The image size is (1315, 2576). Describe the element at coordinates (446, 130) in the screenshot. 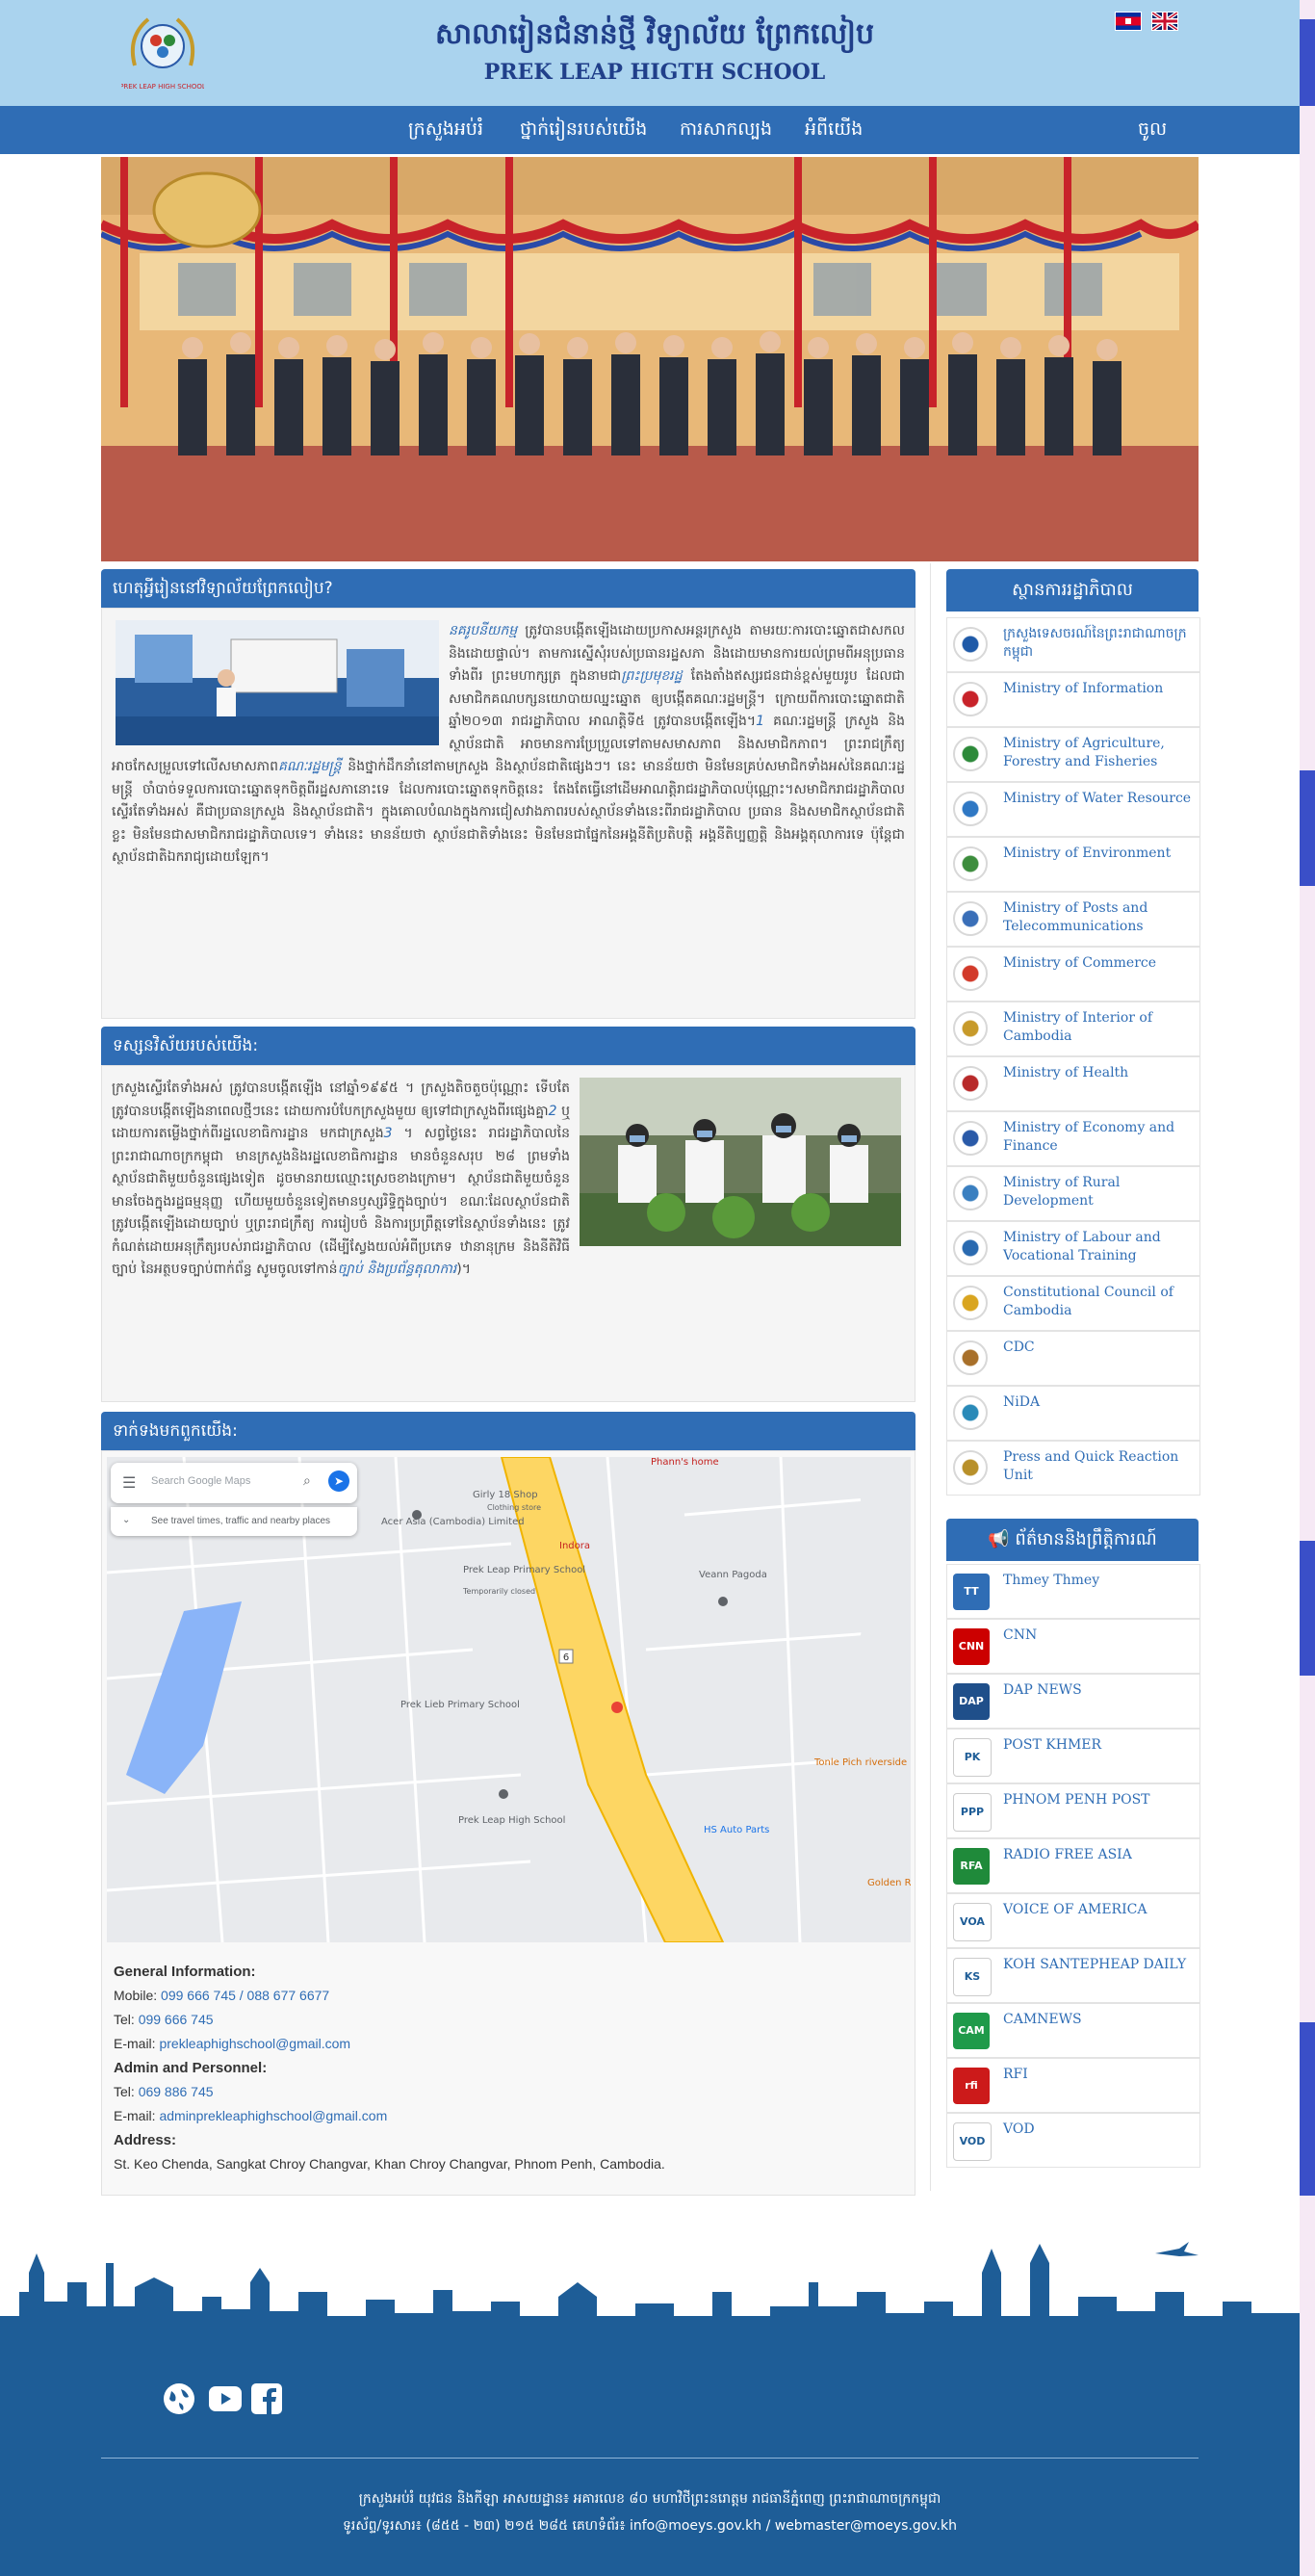

I see `nav-ministry: ក្រសួងអប់រំ` at that location.